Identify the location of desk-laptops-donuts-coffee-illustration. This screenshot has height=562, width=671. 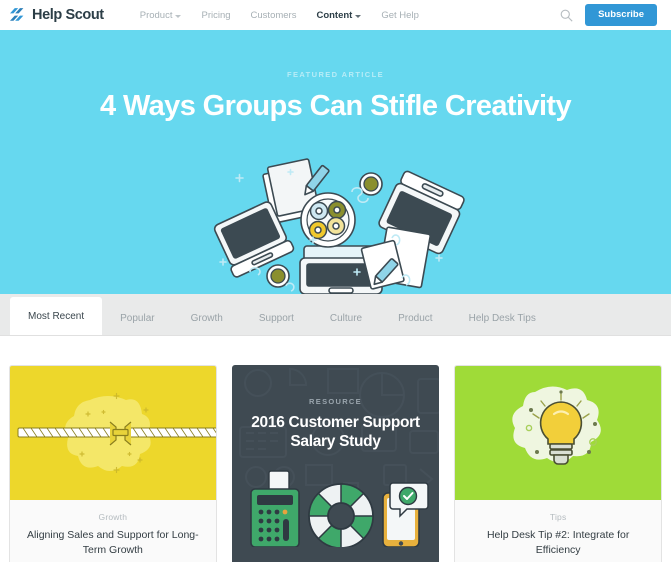
(339, 226).